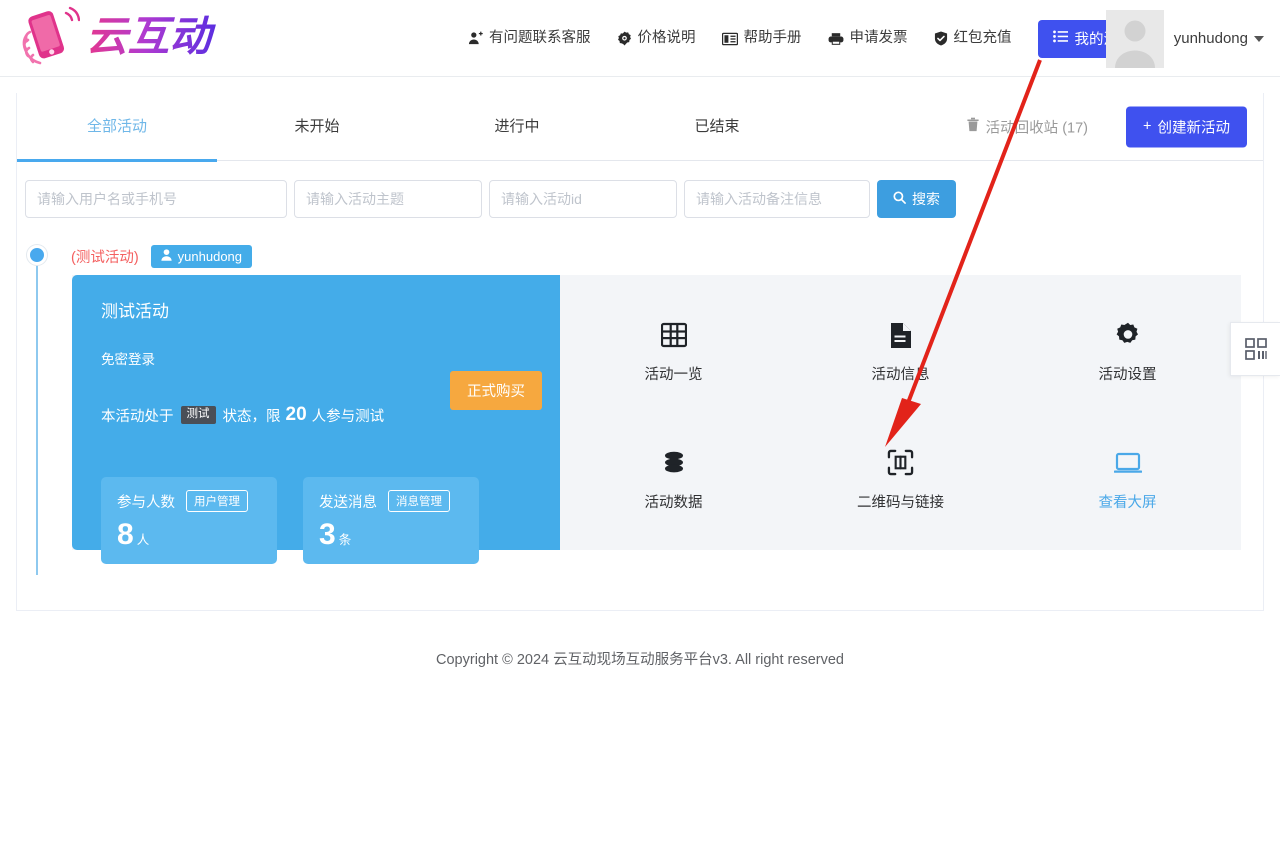  I want to click on activity-subtitle: 免密登录, so click(128, 359).